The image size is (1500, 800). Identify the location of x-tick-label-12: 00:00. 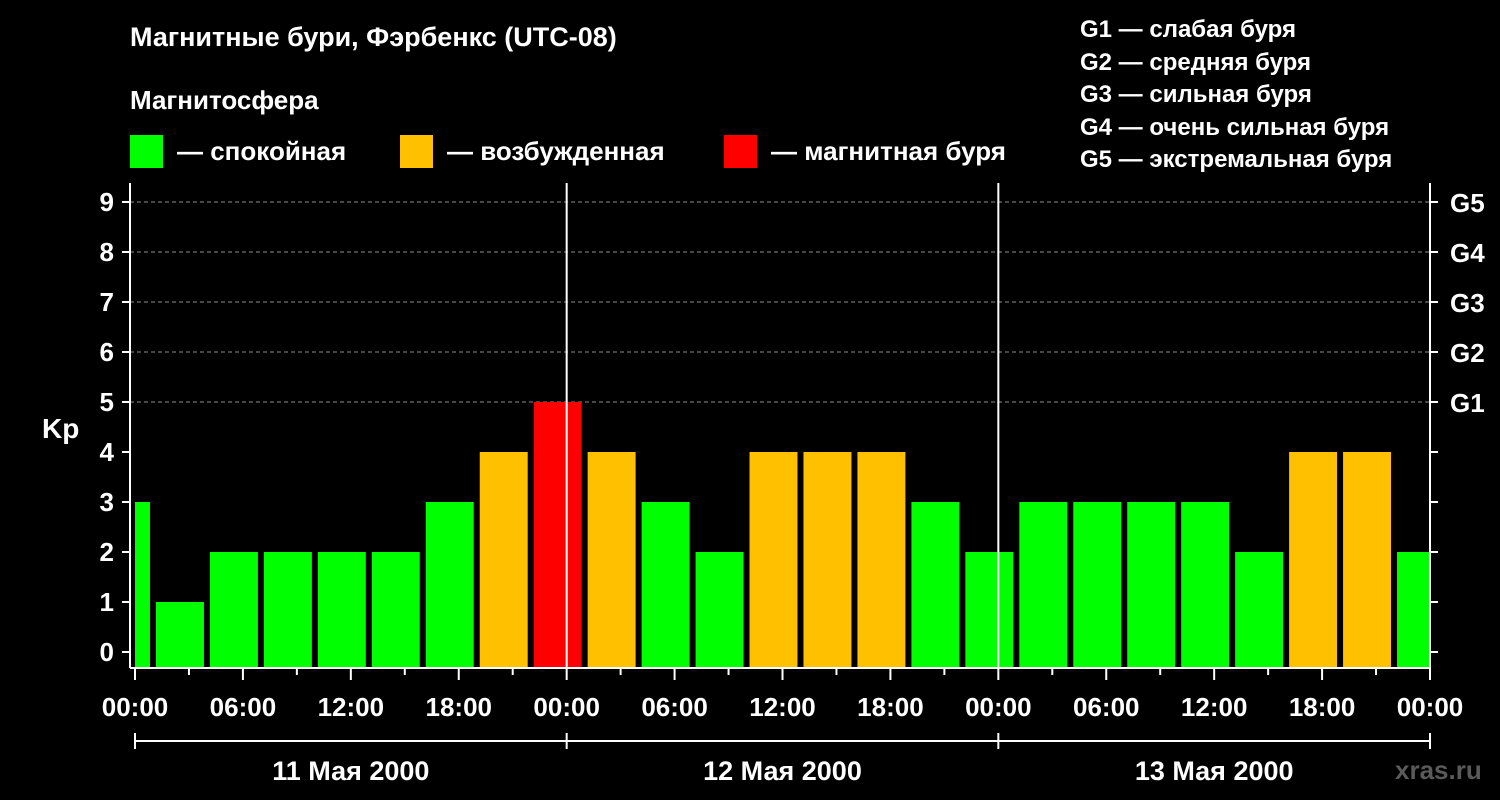
(1430, 707).